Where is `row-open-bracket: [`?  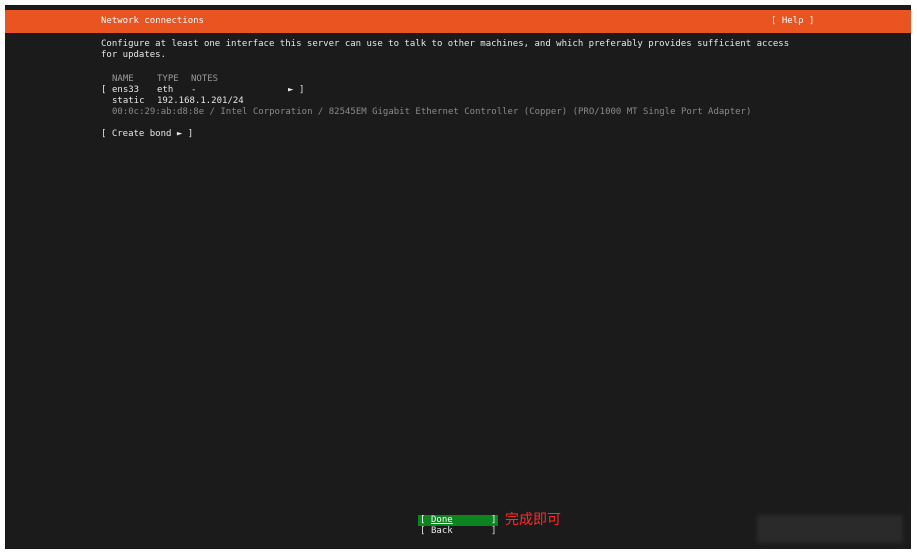 row-open-bracket: [ is located at coordinates (104, 90).